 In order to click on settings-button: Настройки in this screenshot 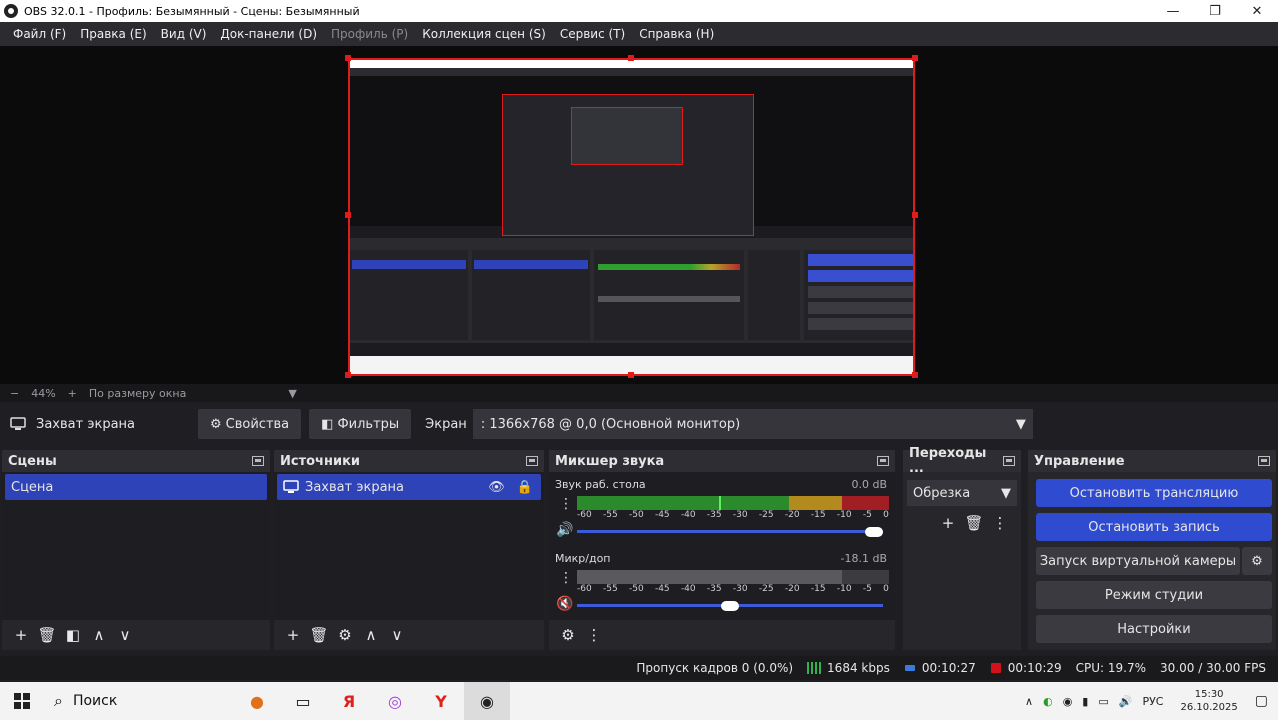, I will do `click(1154, 629)`.